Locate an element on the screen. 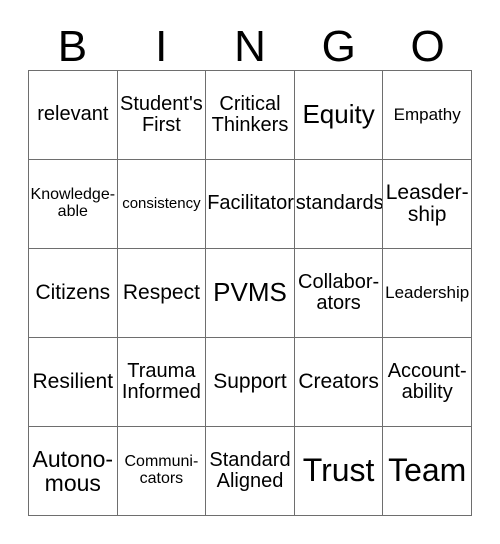 This screenshot has width=500, height=544. bingo-cell-label: Standard Aligned is located at coordinates (250, 470).